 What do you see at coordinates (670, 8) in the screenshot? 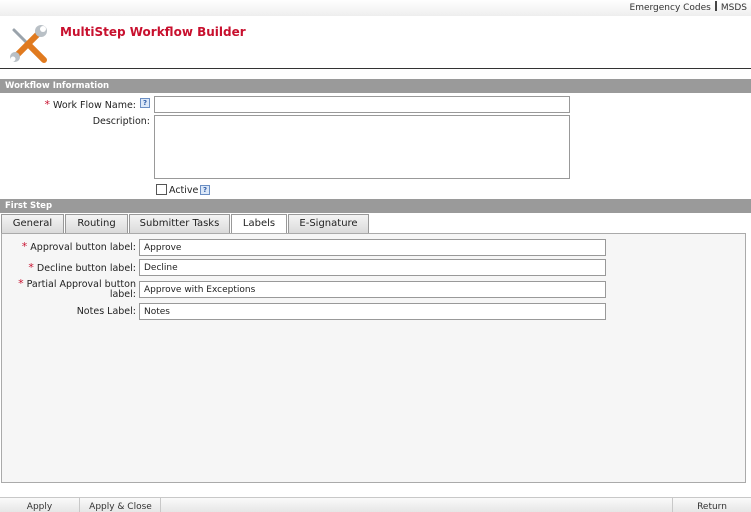
I see `emergency-codes-link: Emergency Codes` at bounding box center [670, 8].